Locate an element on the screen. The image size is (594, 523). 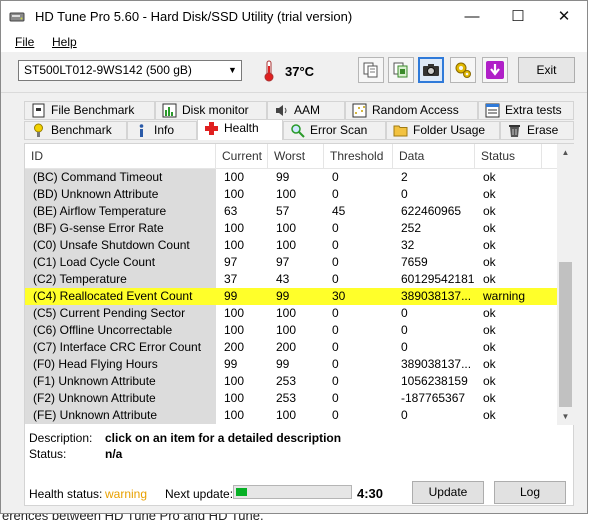
health-status-value: warning is located at coordinates (126, 494).